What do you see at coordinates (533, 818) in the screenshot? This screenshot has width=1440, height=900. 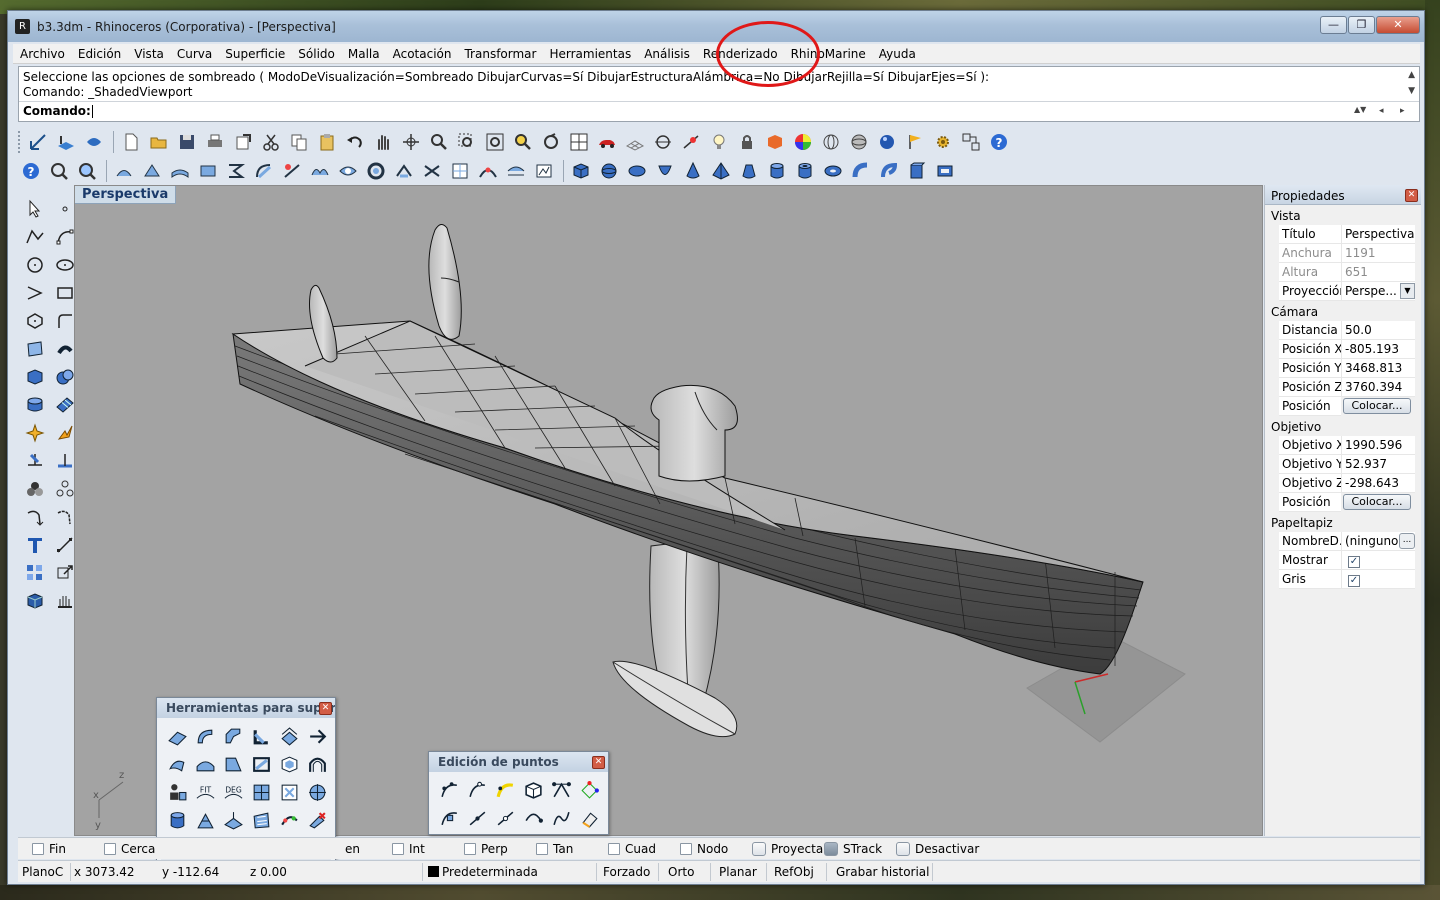 I see `adjust-end-bulge-icon` at bounding box center [533, 818].